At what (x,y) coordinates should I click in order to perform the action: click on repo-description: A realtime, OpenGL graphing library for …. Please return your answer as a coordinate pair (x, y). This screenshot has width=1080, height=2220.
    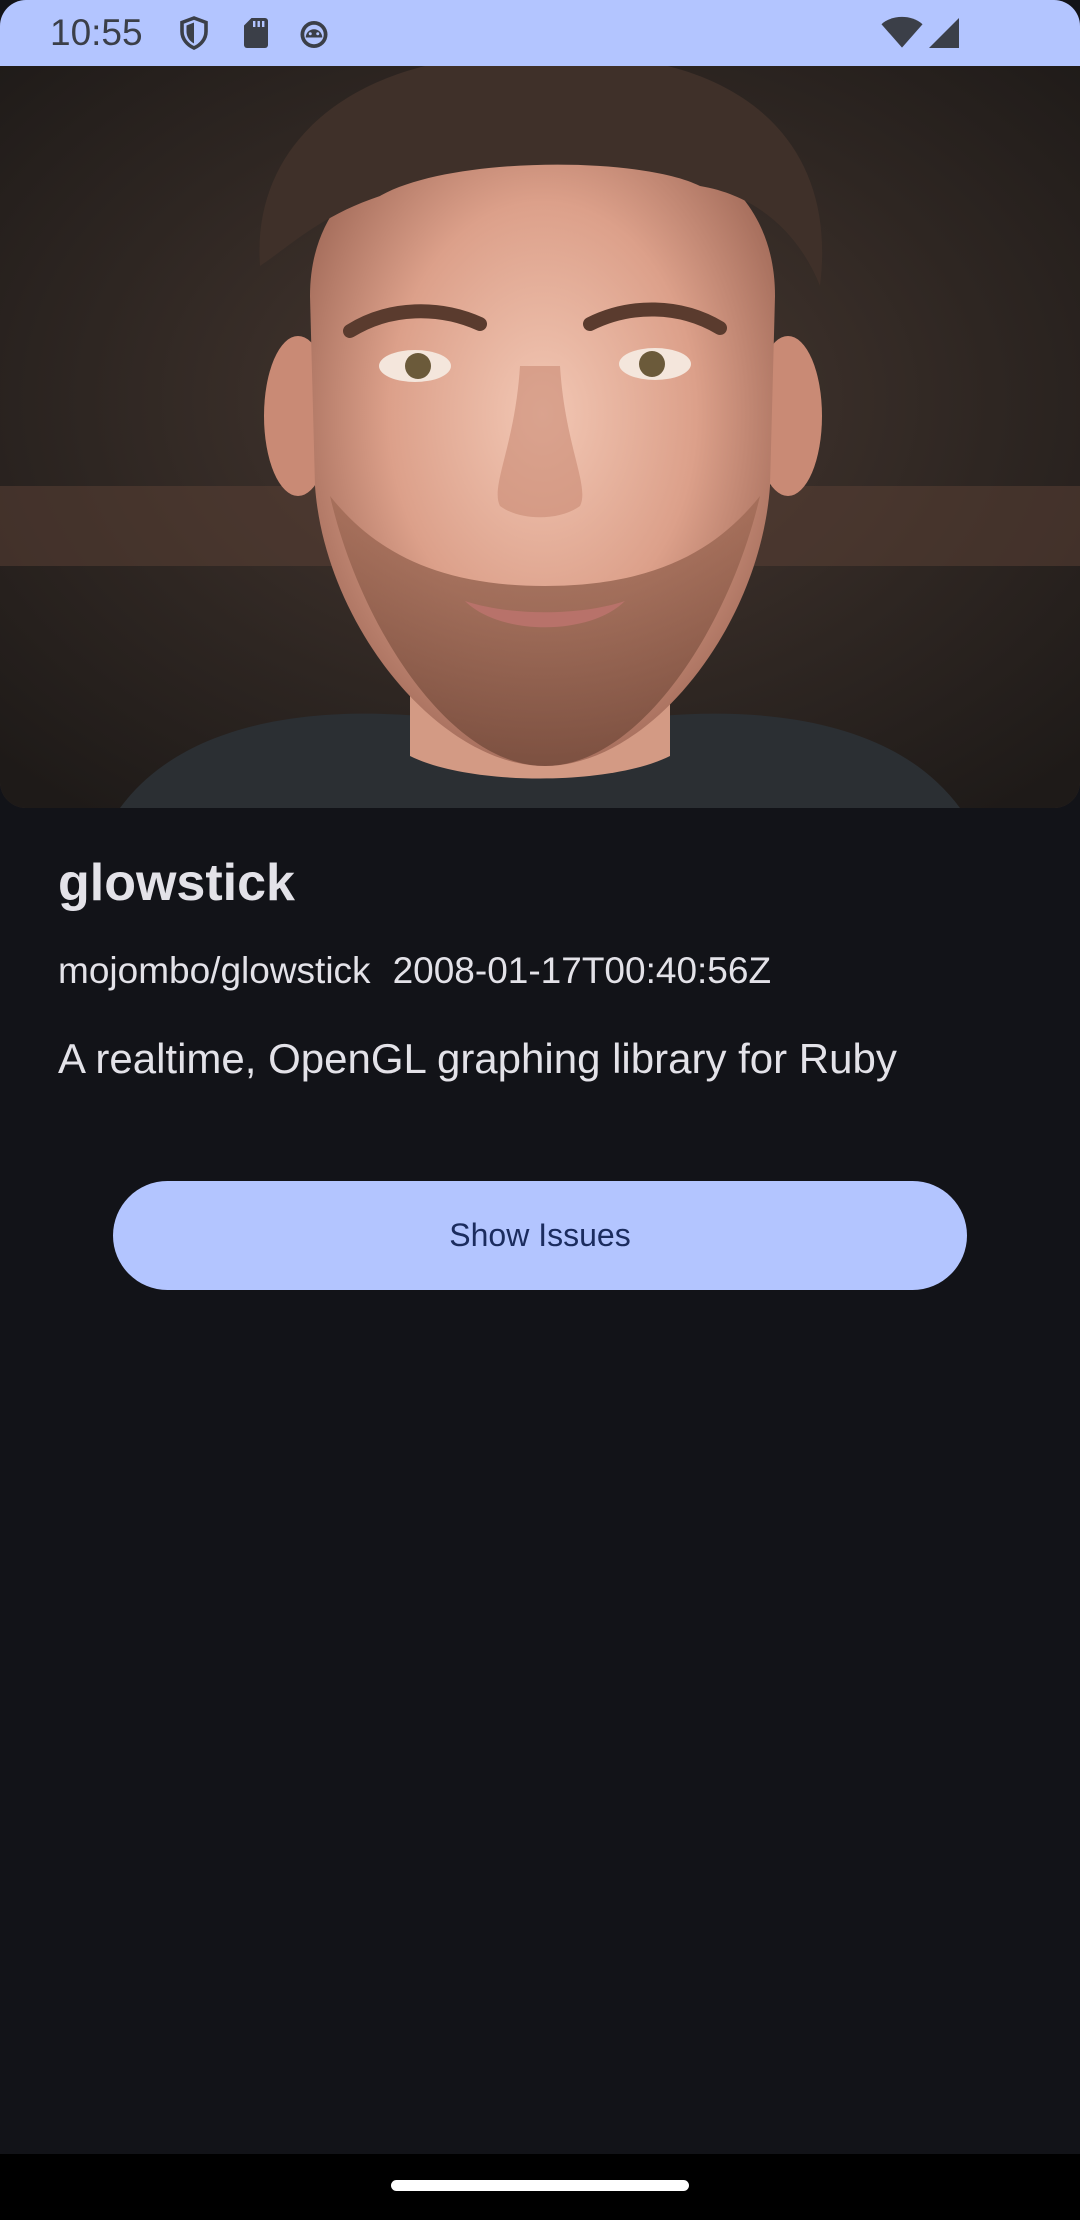
    Looking at the image, I should click on (477, 1058).